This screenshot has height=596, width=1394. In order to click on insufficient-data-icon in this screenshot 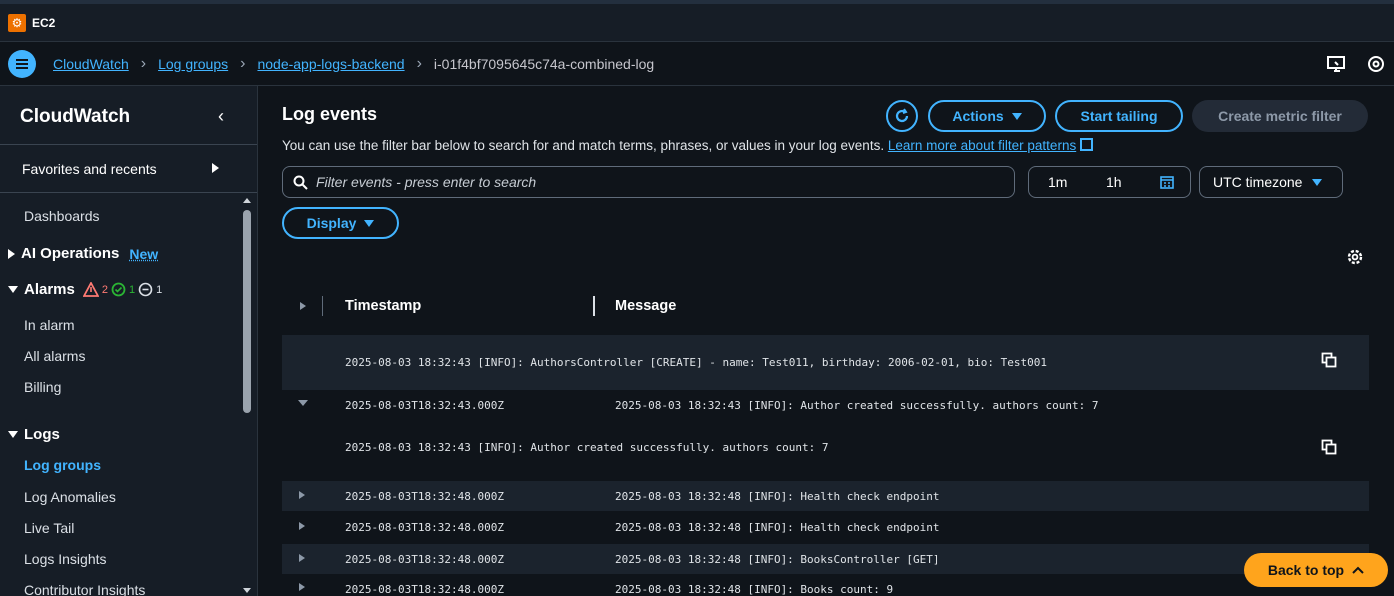, I will do `click(145, 289)`.